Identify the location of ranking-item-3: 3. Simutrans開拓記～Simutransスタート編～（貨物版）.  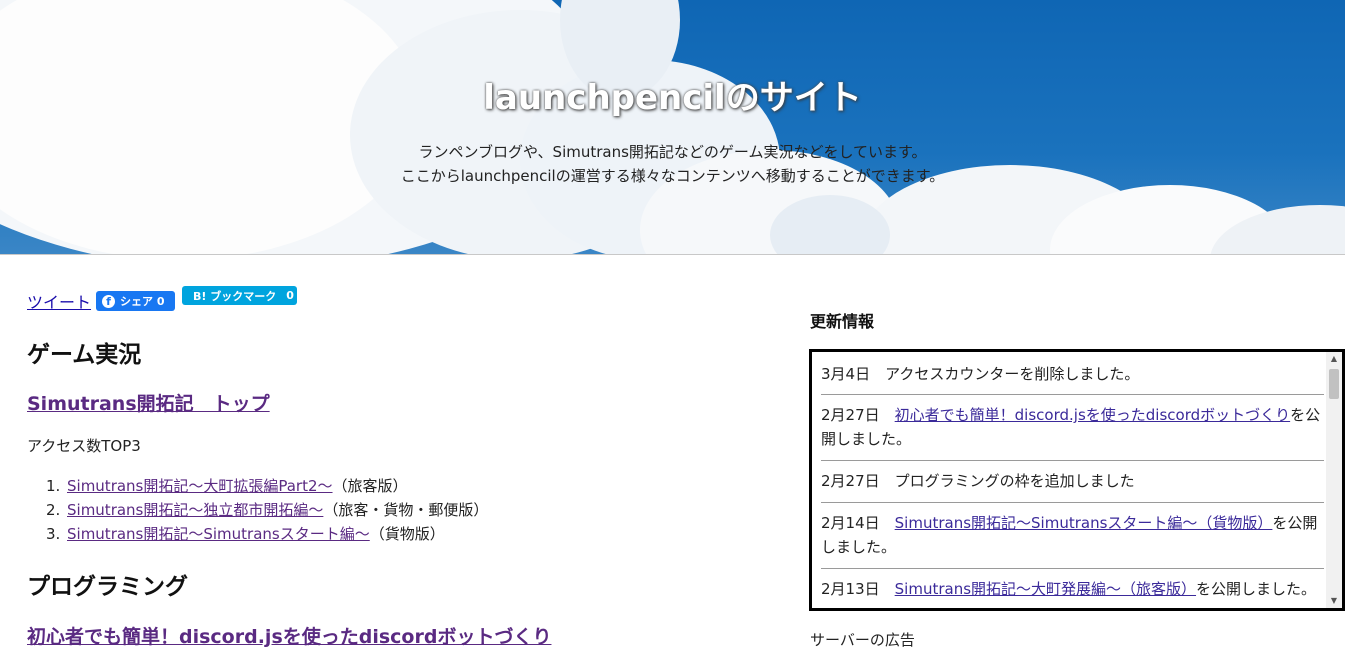
(245, 533).